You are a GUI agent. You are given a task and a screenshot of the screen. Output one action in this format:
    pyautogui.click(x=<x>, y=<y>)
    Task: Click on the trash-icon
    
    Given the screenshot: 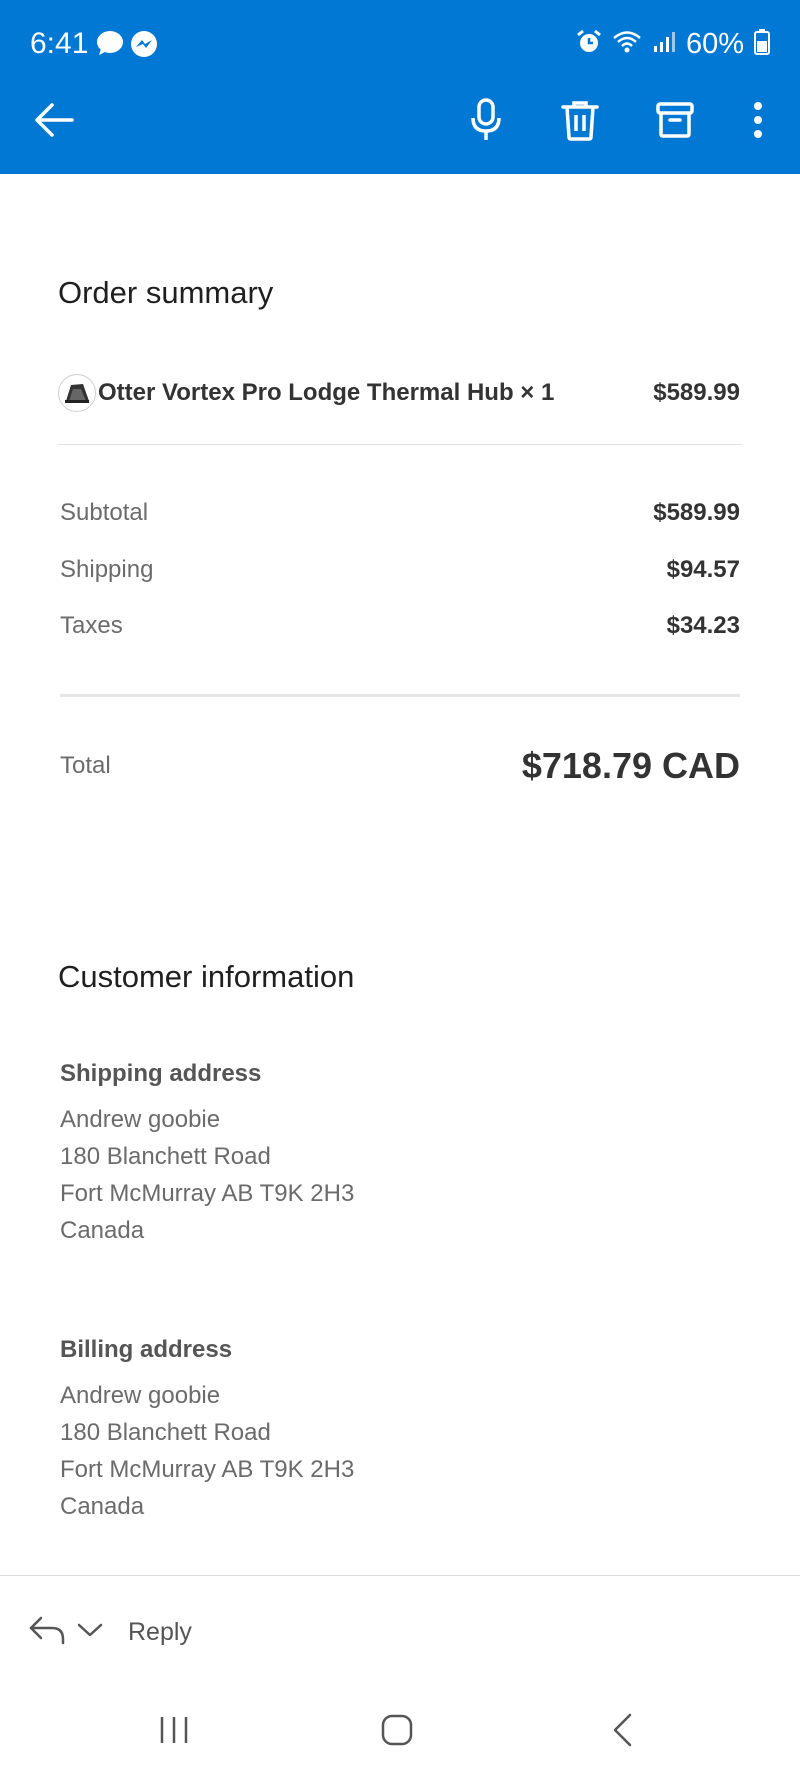 What is the action you would take?
    pyautogui.click(x=580, y=122)
    